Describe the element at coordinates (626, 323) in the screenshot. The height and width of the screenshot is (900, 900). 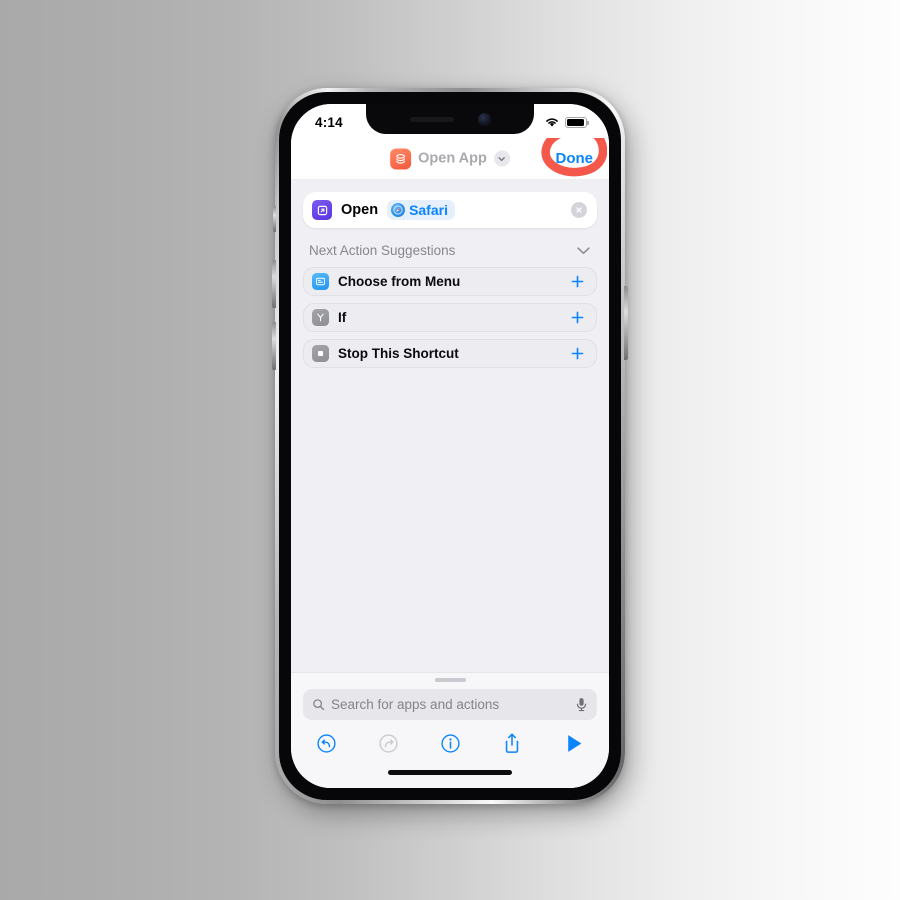
I see `power-button` at that location.